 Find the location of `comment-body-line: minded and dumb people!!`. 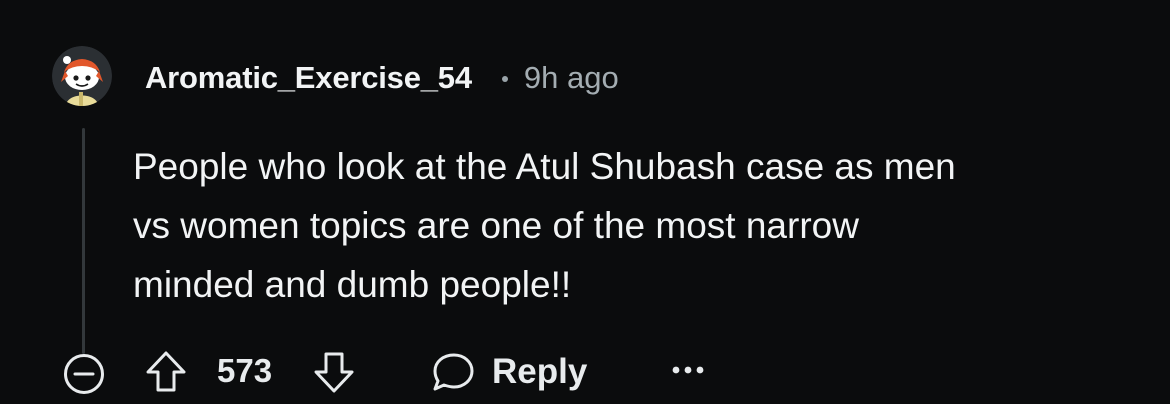

comment-body-line: minded and dumb people!! is located at coordinates (352, 284).